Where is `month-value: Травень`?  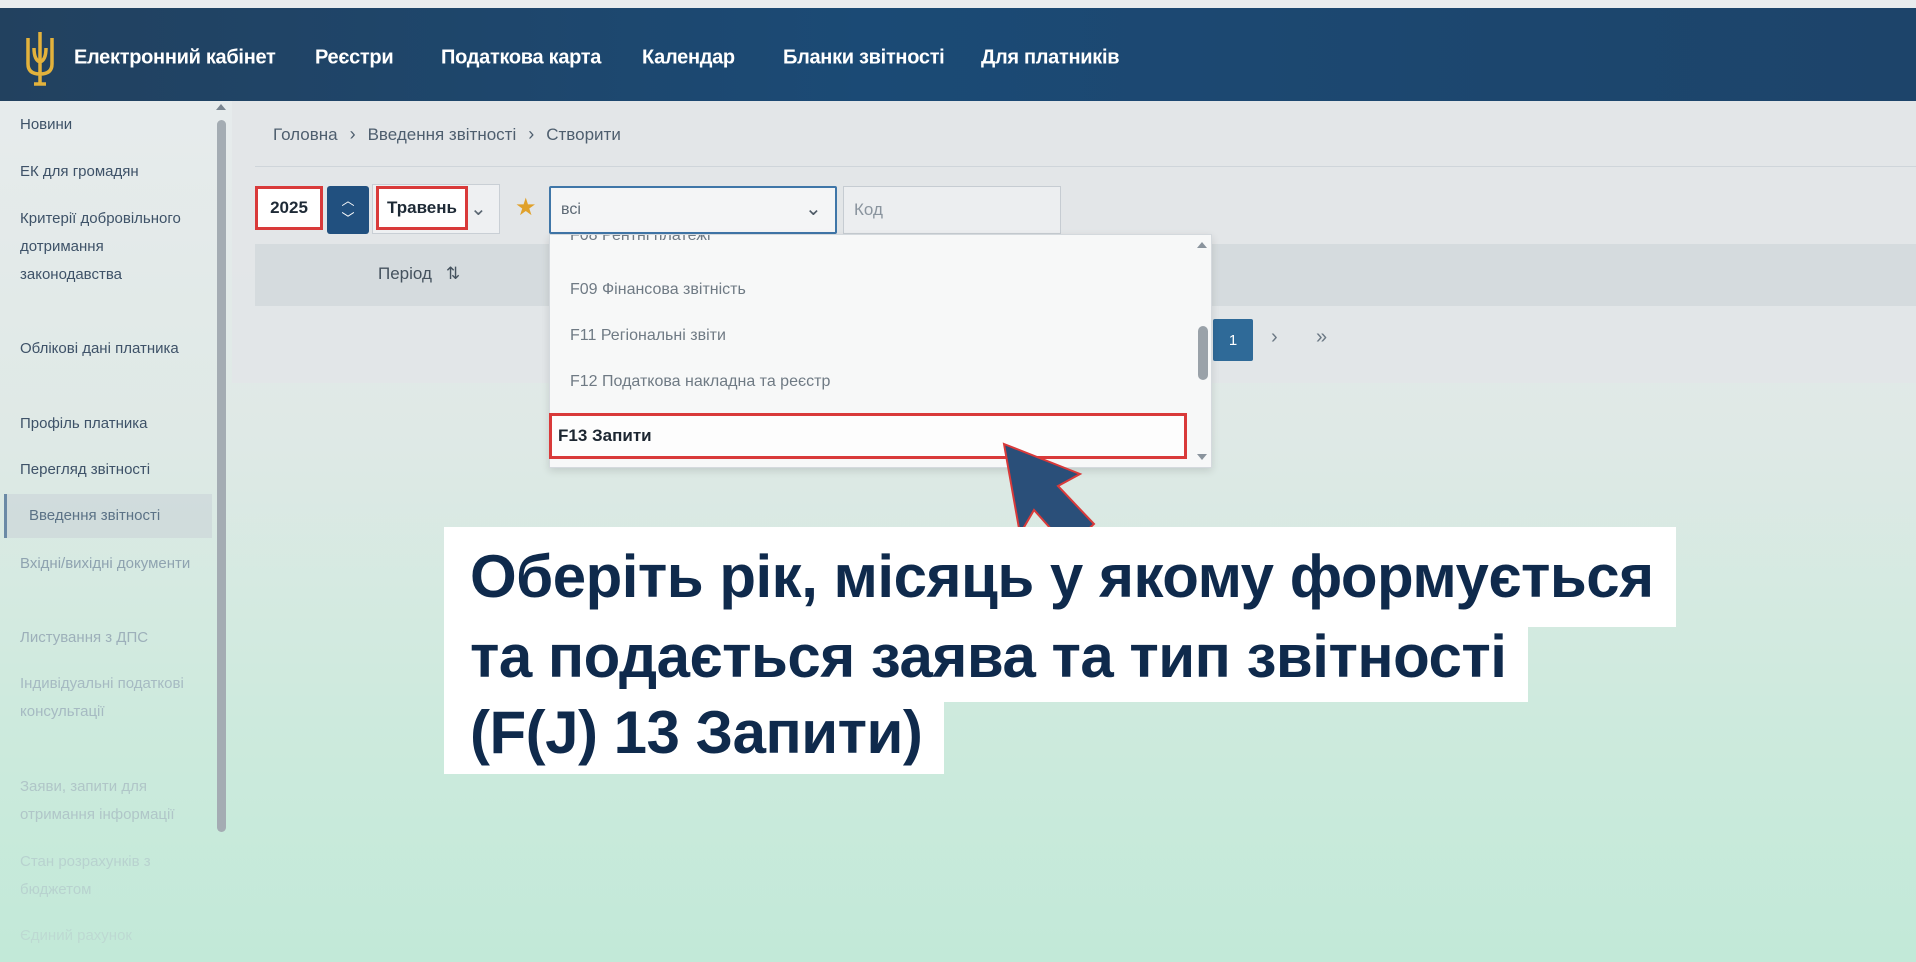
month-value: Травень is located at coordinates (422, 208).